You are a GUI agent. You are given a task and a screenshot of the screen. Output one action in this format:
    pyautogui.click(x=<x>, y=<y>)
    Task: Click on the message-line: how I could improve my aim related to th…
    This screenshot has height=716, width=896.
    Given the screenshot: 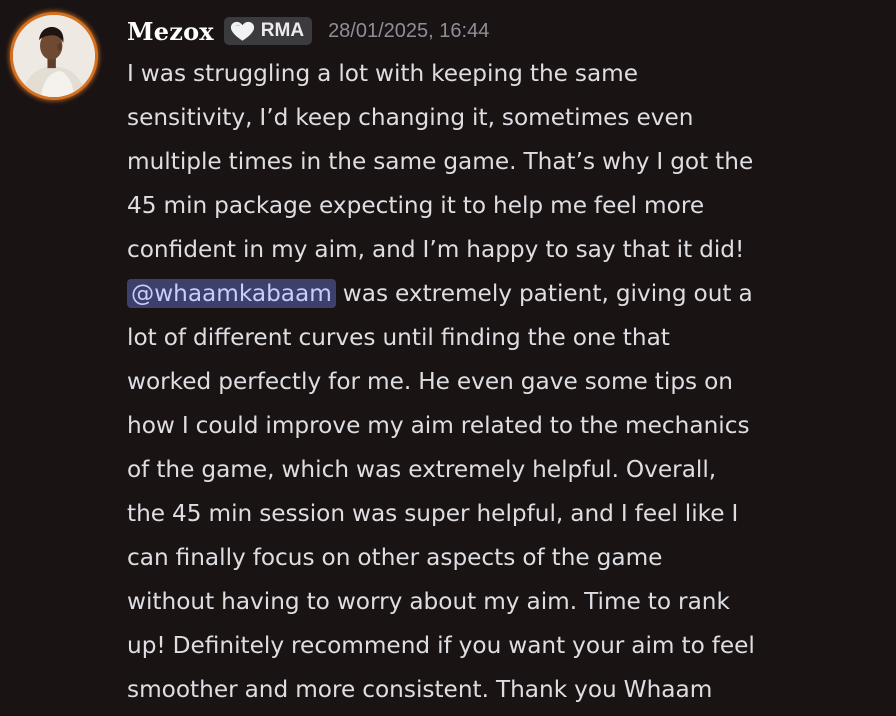 What is the action you would take?
    pyautogui.click(x=438, y=425)
    